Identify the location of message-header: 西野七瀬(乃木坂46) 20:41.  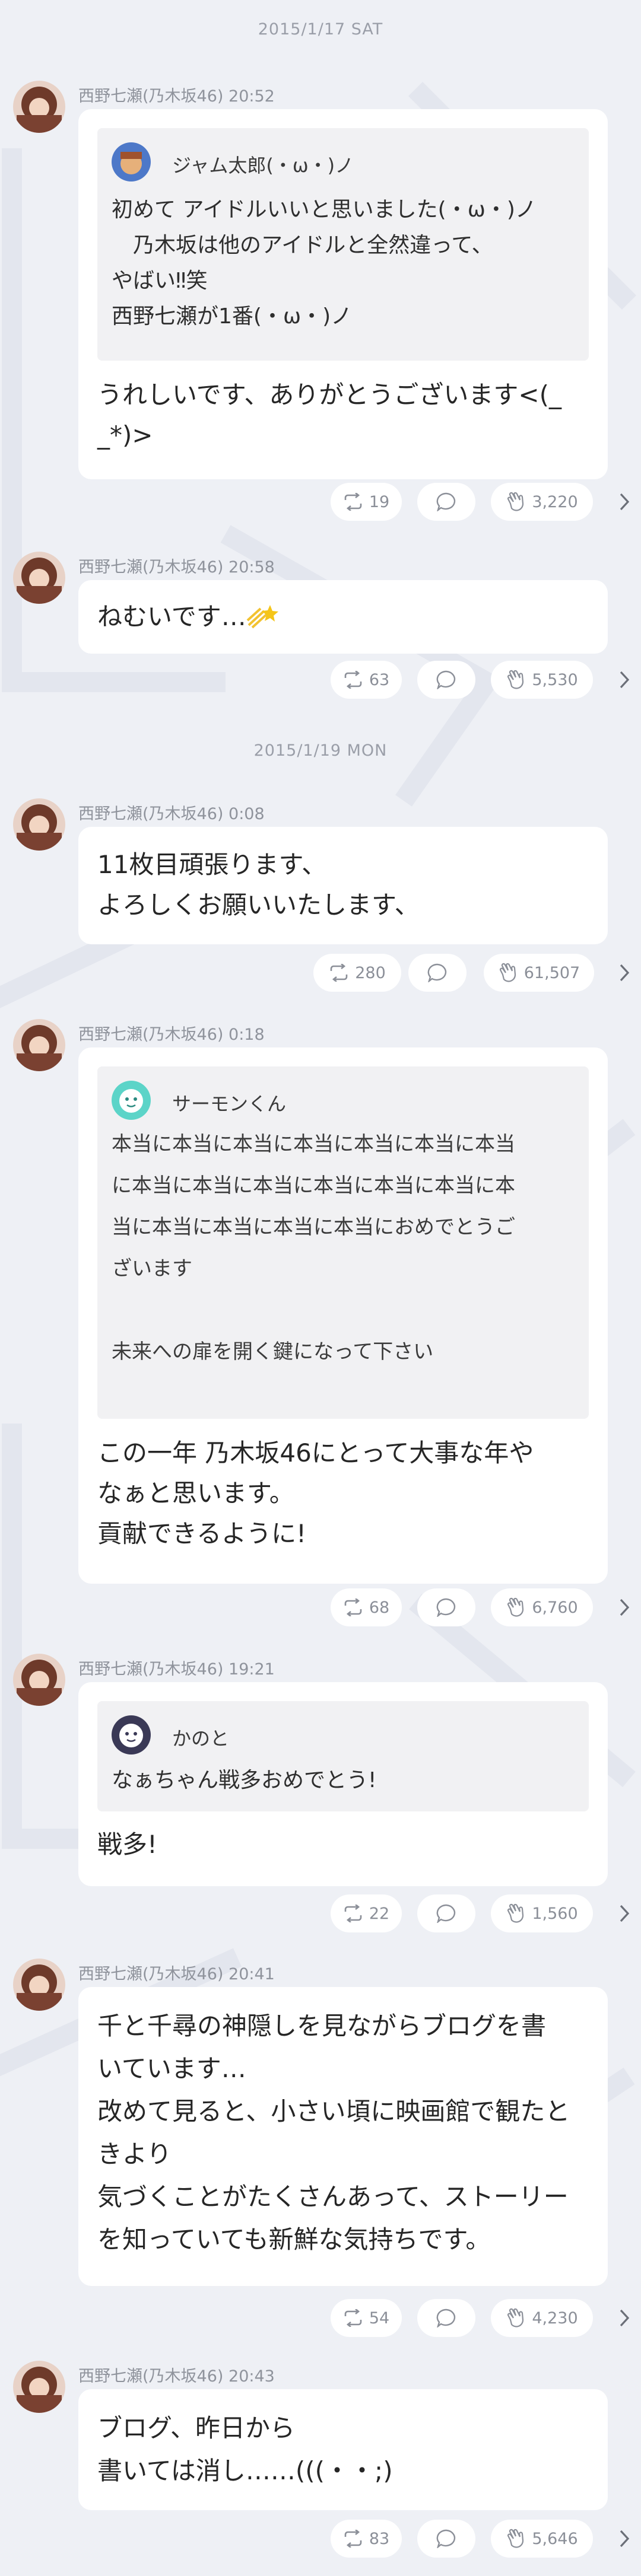
(176, 1974).